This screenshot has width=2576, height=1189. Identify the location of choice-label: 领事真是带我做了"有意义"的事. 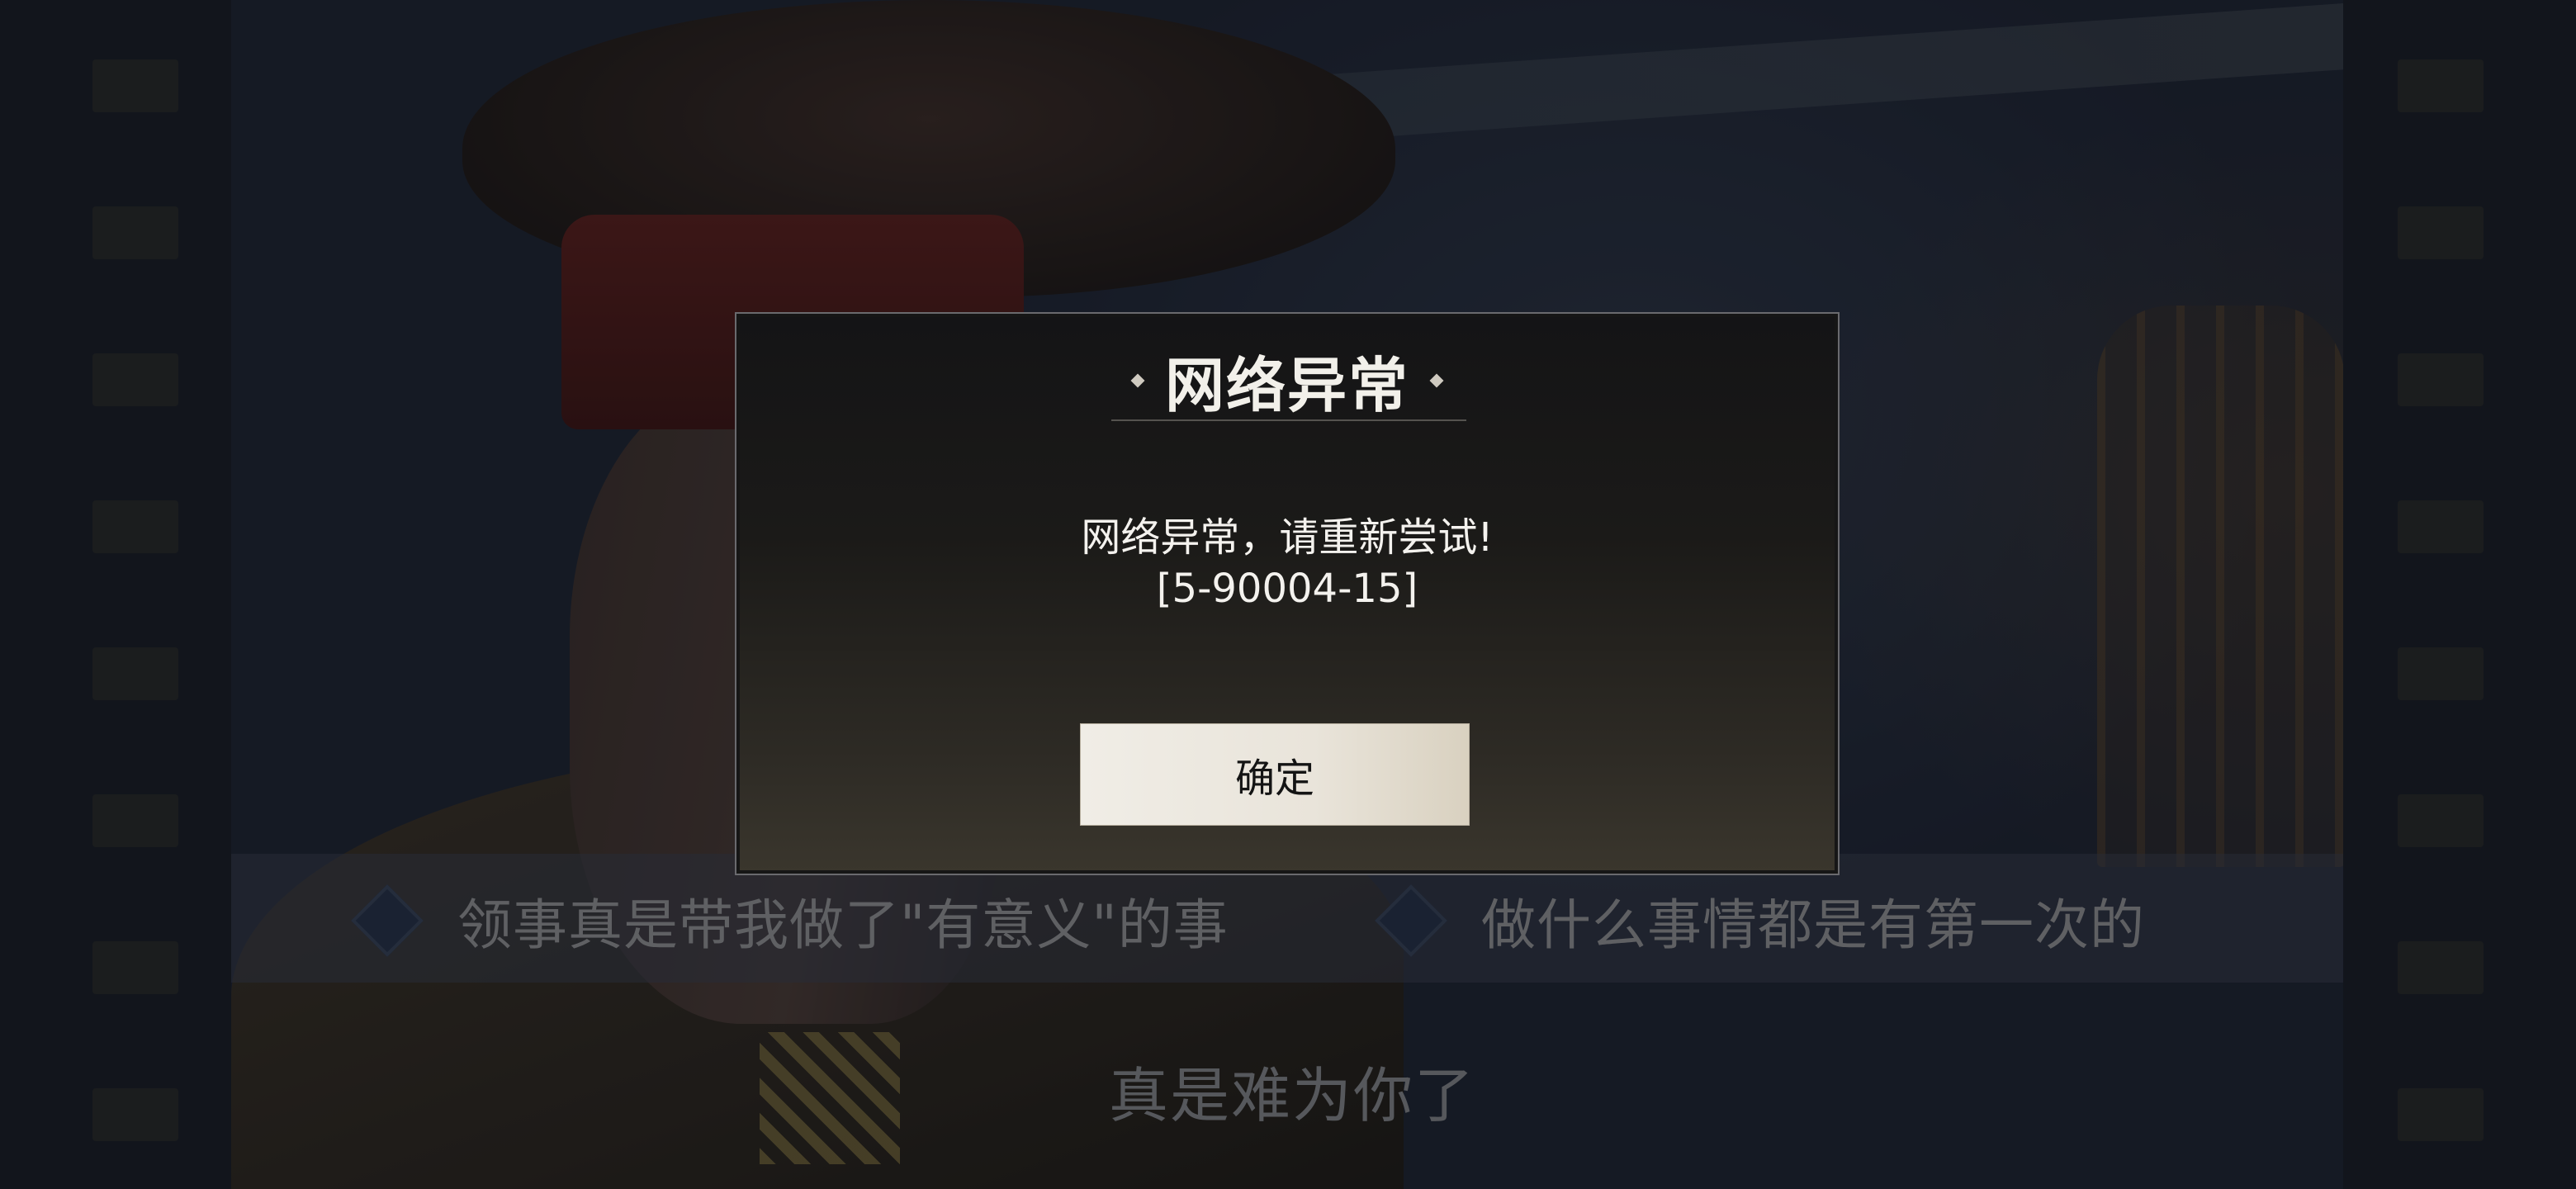
(843, 925).